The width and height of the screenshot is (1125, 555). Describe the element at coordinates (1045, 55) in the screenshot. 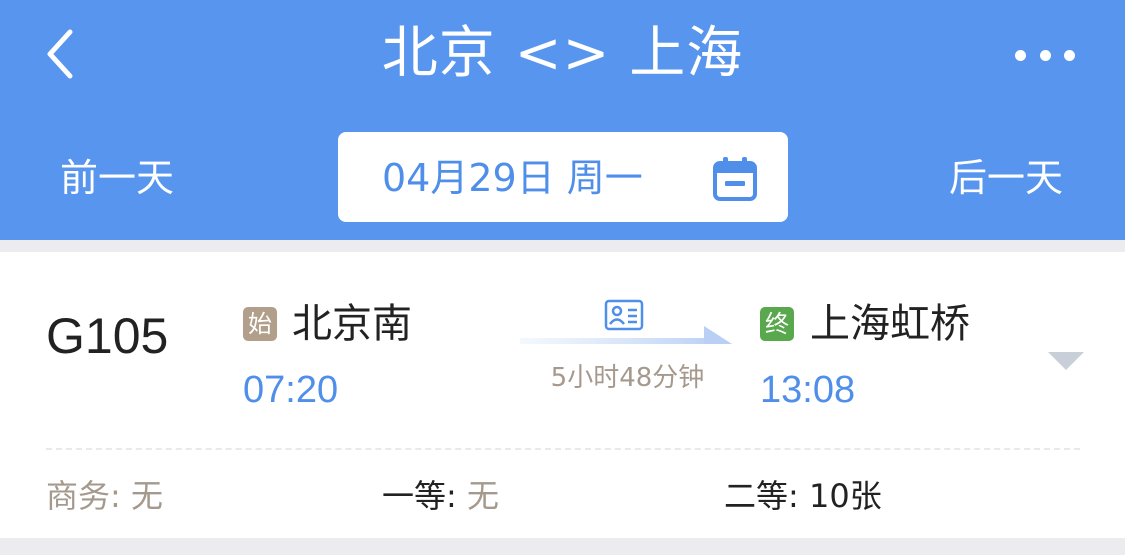

I see `more-icon` at that location.